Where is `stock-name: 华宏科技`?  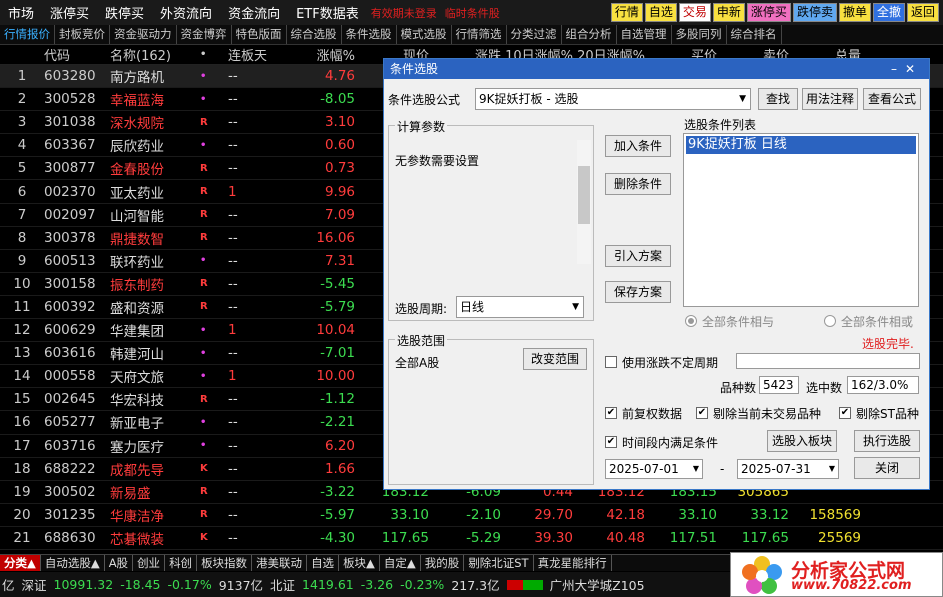
stock-name: 华宏科技 is located at coordinates (155, 399).